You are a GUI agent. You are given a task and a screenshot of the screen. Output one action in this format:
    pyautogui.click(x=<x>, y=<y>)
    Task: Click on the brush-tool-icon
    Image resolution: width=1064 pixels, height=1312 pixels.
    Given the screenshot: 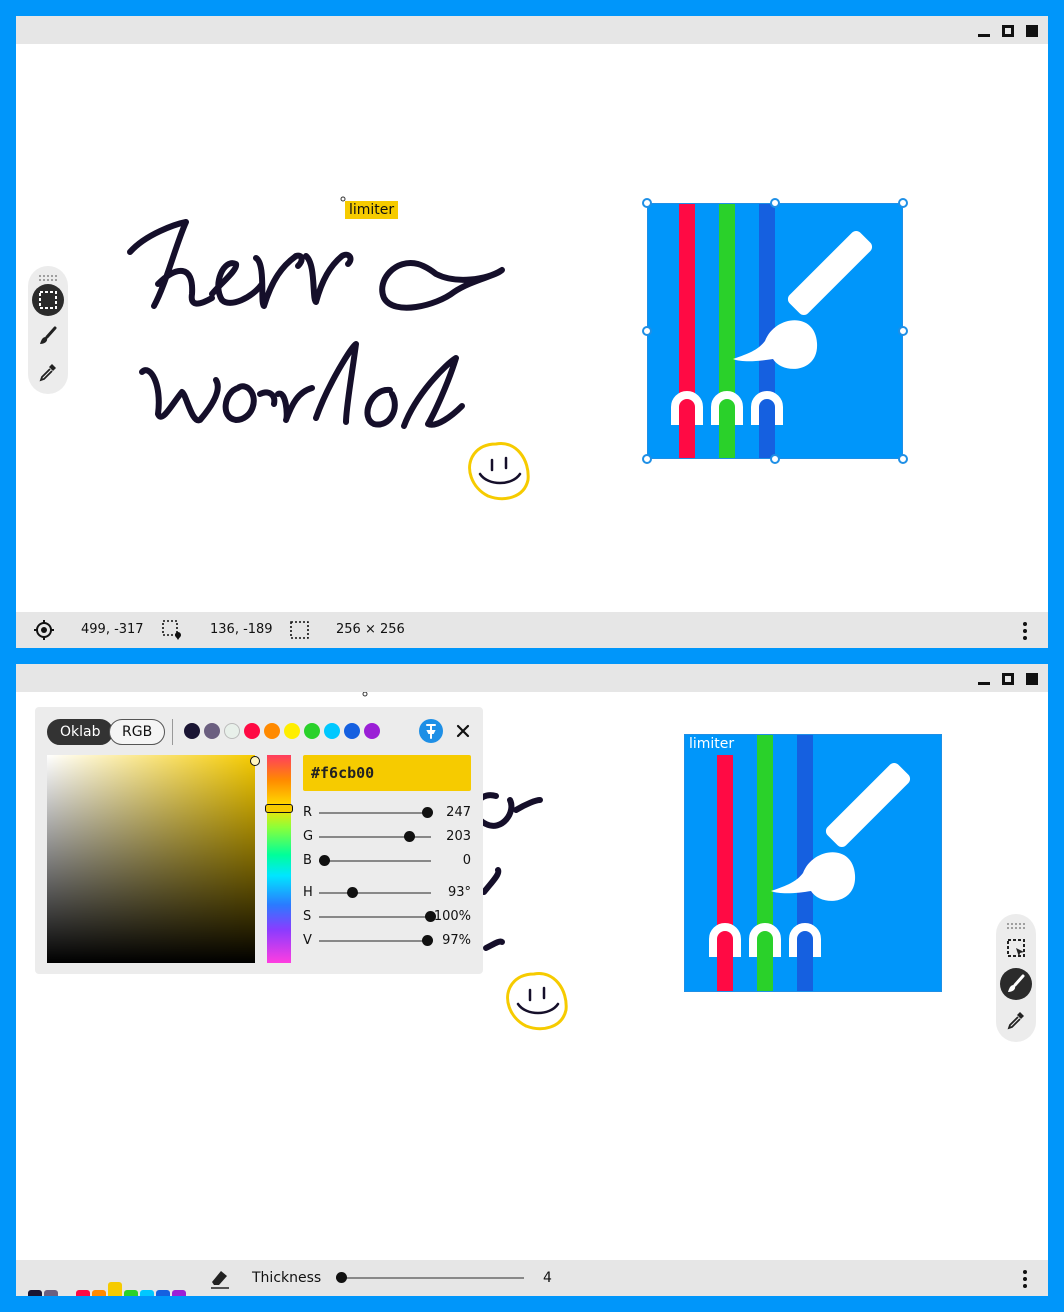 What is the action you would take?
    pyautogui.click(x=1016, y=983)
    